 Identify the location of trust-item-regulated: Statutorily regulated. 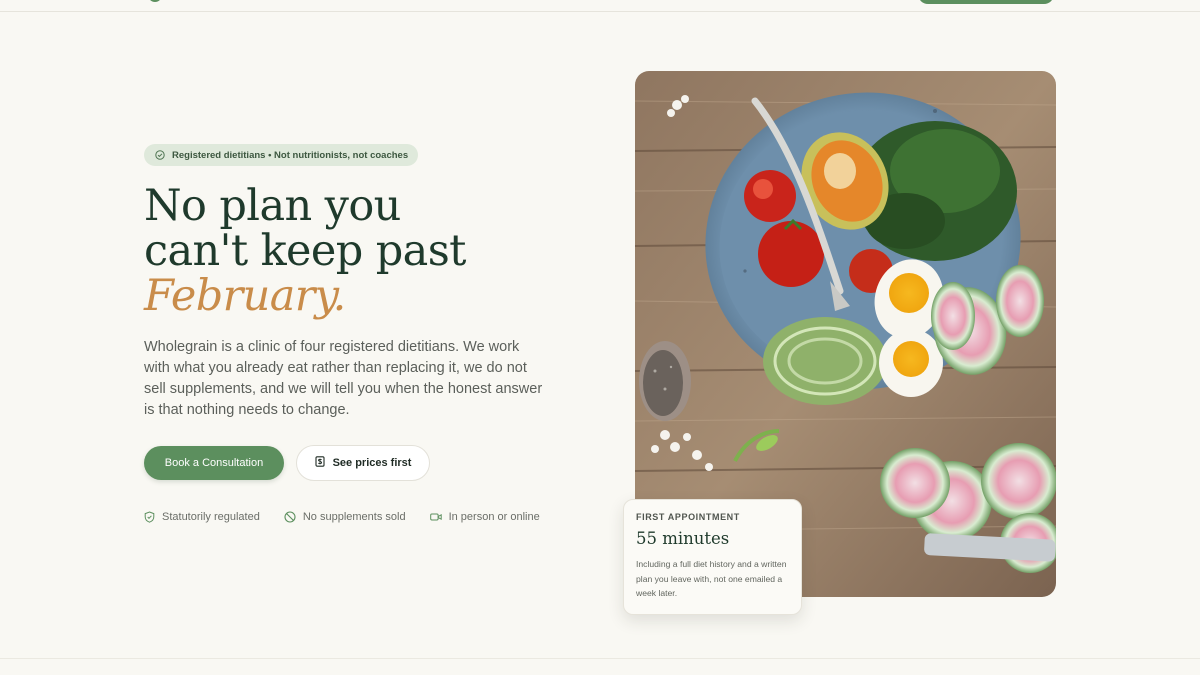
(202, 517).